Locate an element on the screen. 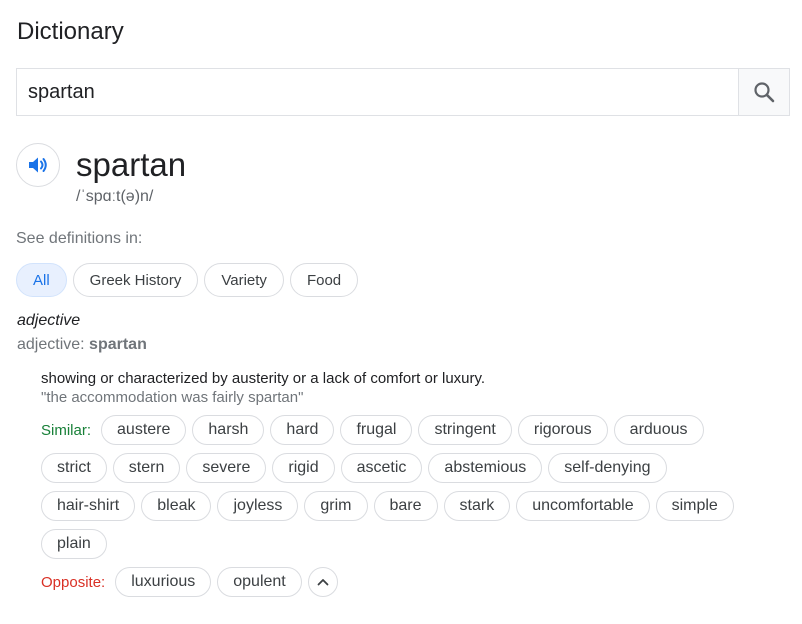 Image resolution: width=802 pixels, height=624 pixels. synonym-chip: grim is located at coordinates (336, 506).